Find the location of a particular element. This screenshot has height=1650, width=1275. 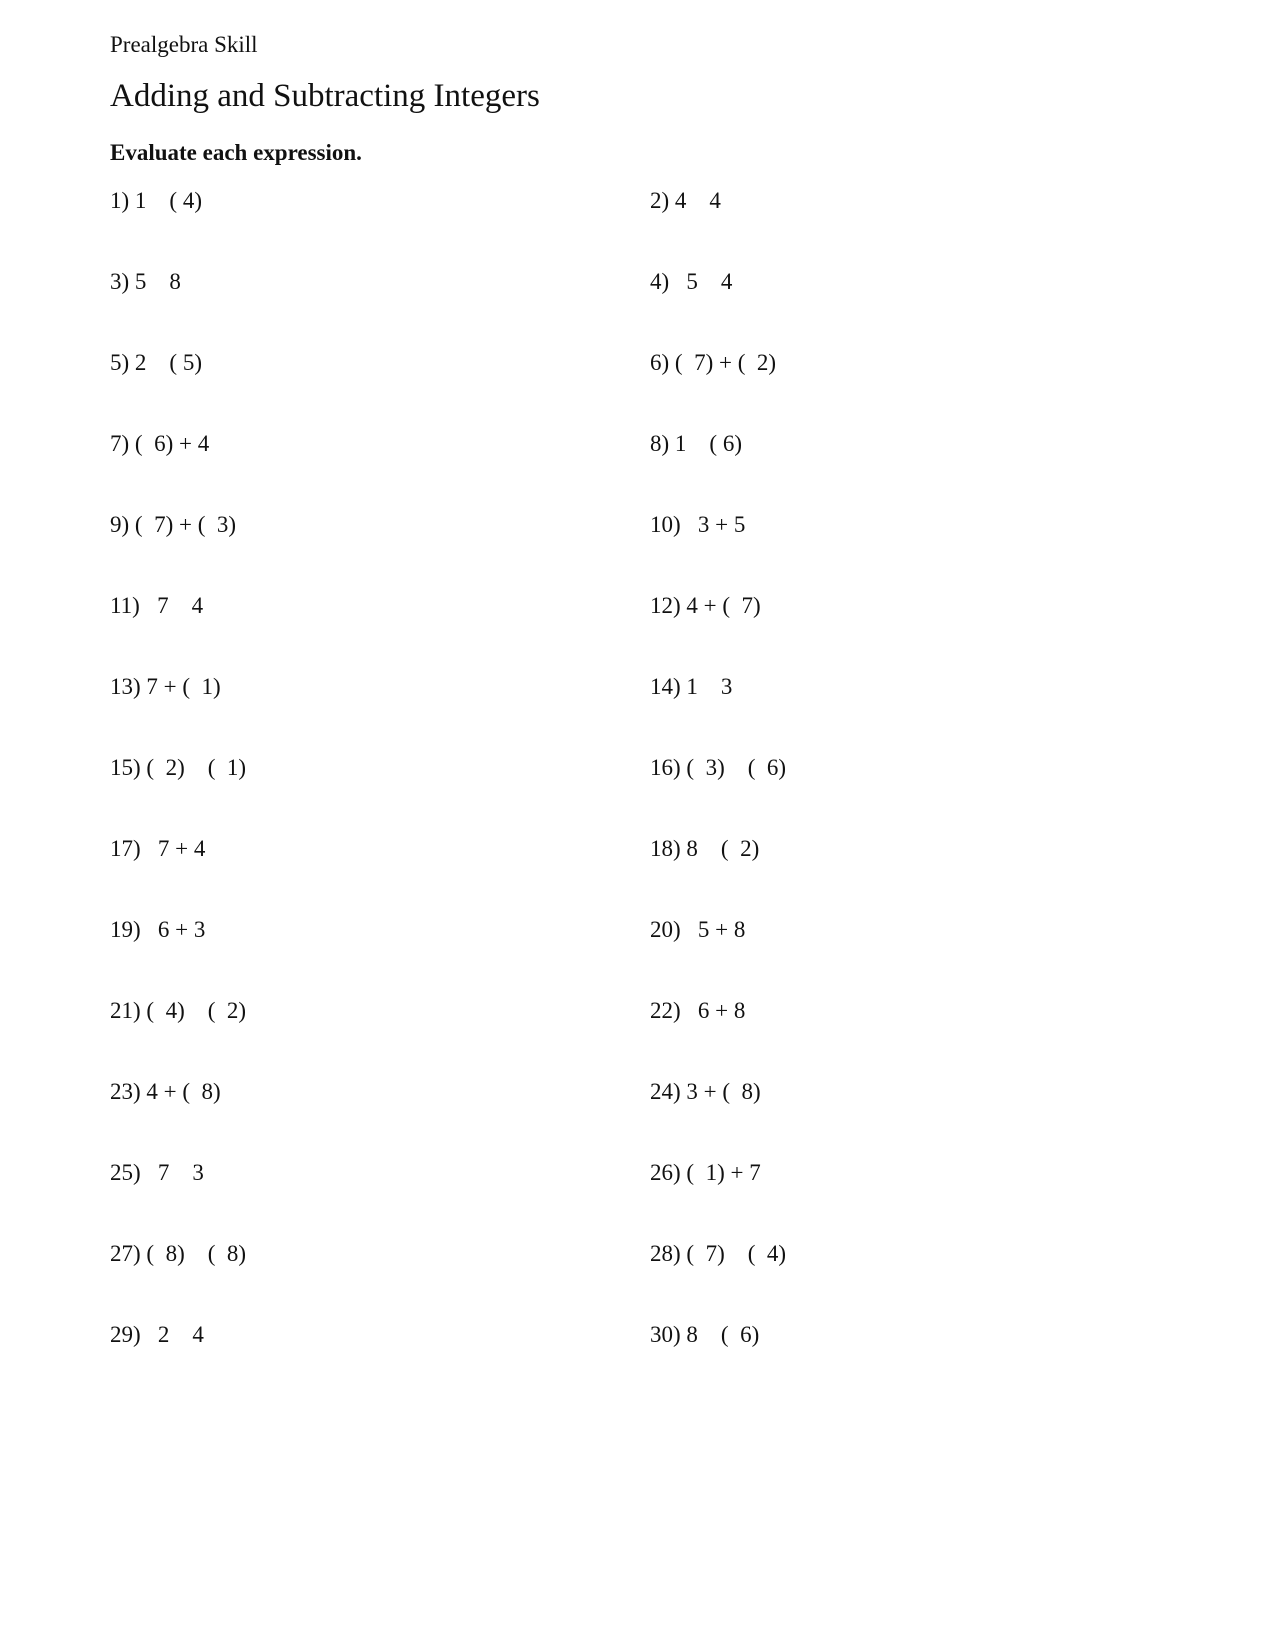

problem-item: 11) 7 4 is located at coordinates (156, 606).